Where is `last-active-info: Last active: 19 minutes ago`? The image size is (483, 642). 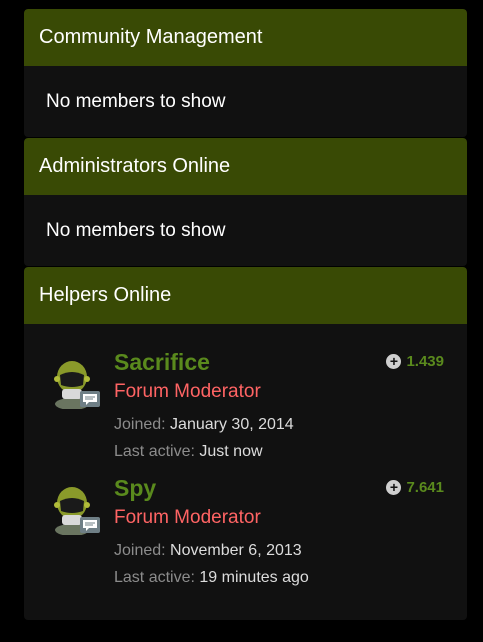
last-active-info: Last active: 19 minutes ago is located at coordinates (211, 578).